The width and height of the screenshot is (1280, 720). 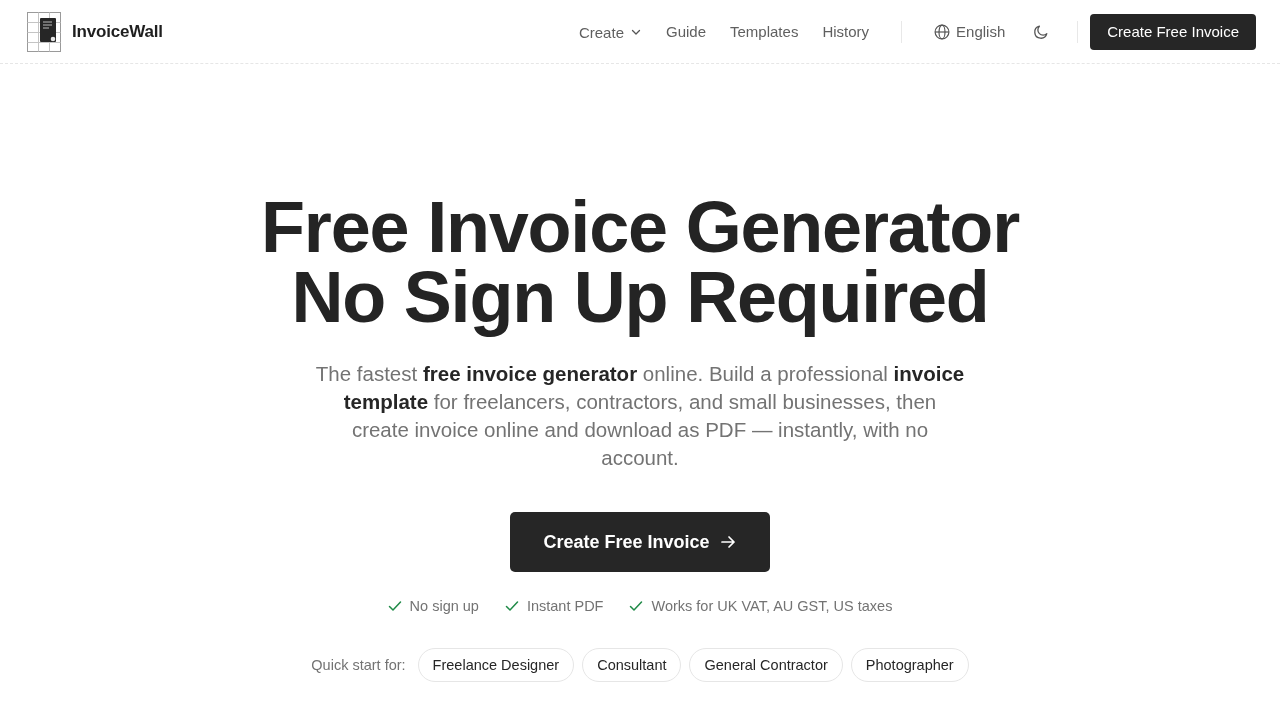 What do you see at coordinates (727, 542) in the screenshot?
I see `arrow-right-icon` at bounding box center [727, 542].